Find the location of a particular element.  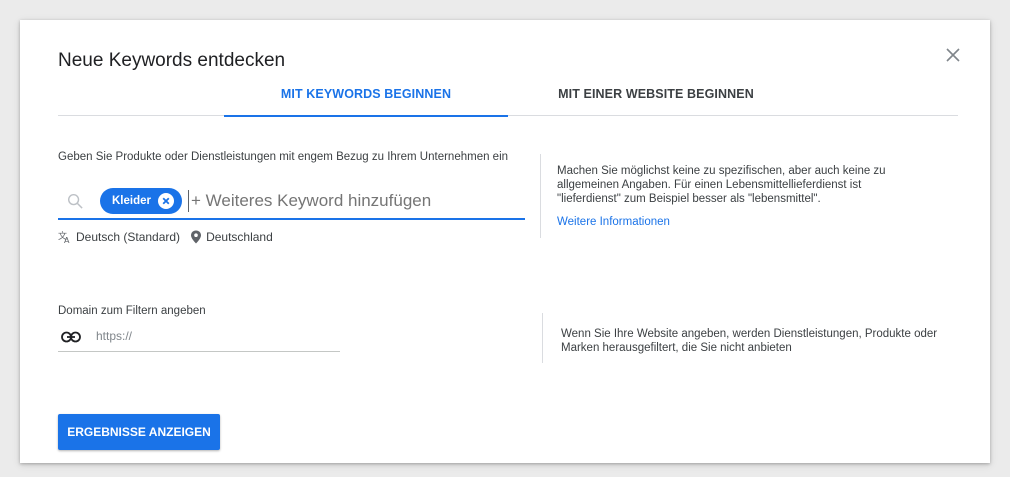

domain-input-field is located at coordinates (199, 338).